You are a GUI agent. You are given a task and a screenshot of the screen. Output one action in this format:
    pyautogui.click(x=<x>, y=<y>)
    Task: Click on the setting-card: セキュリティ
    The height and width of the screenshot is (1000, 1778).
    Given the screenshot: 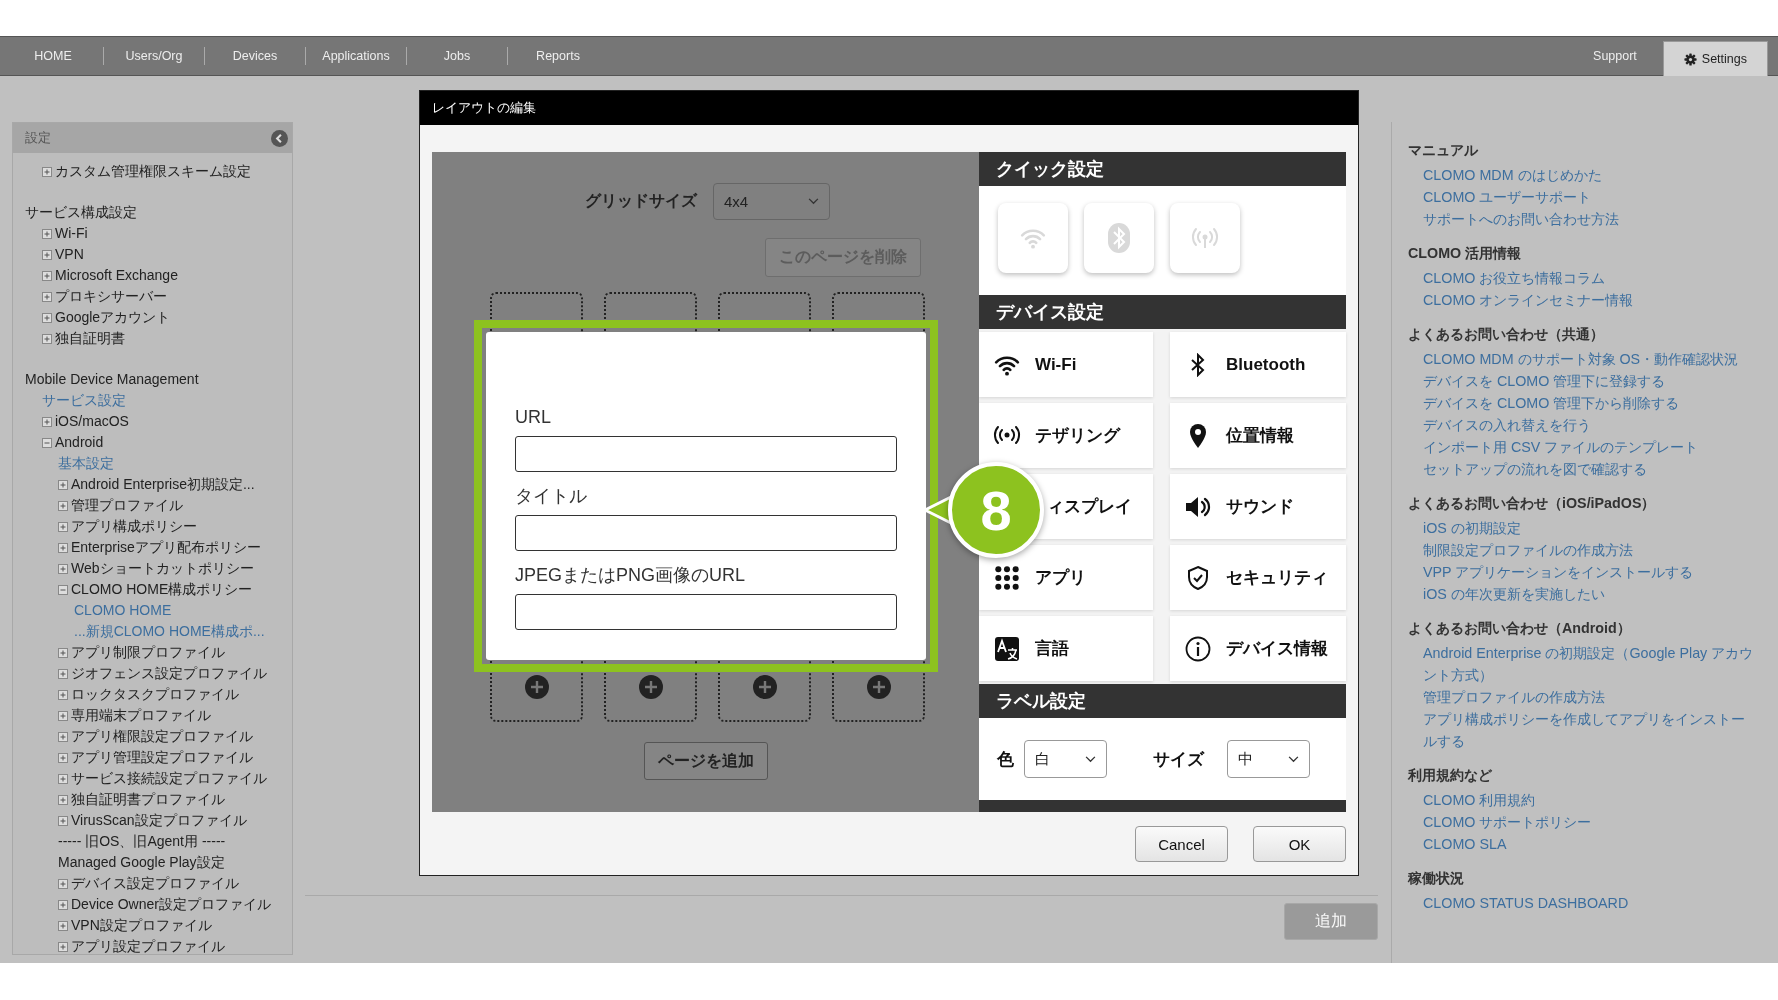 What is the action you would take?
    pyautogui.click(x=1258, y=577)
    